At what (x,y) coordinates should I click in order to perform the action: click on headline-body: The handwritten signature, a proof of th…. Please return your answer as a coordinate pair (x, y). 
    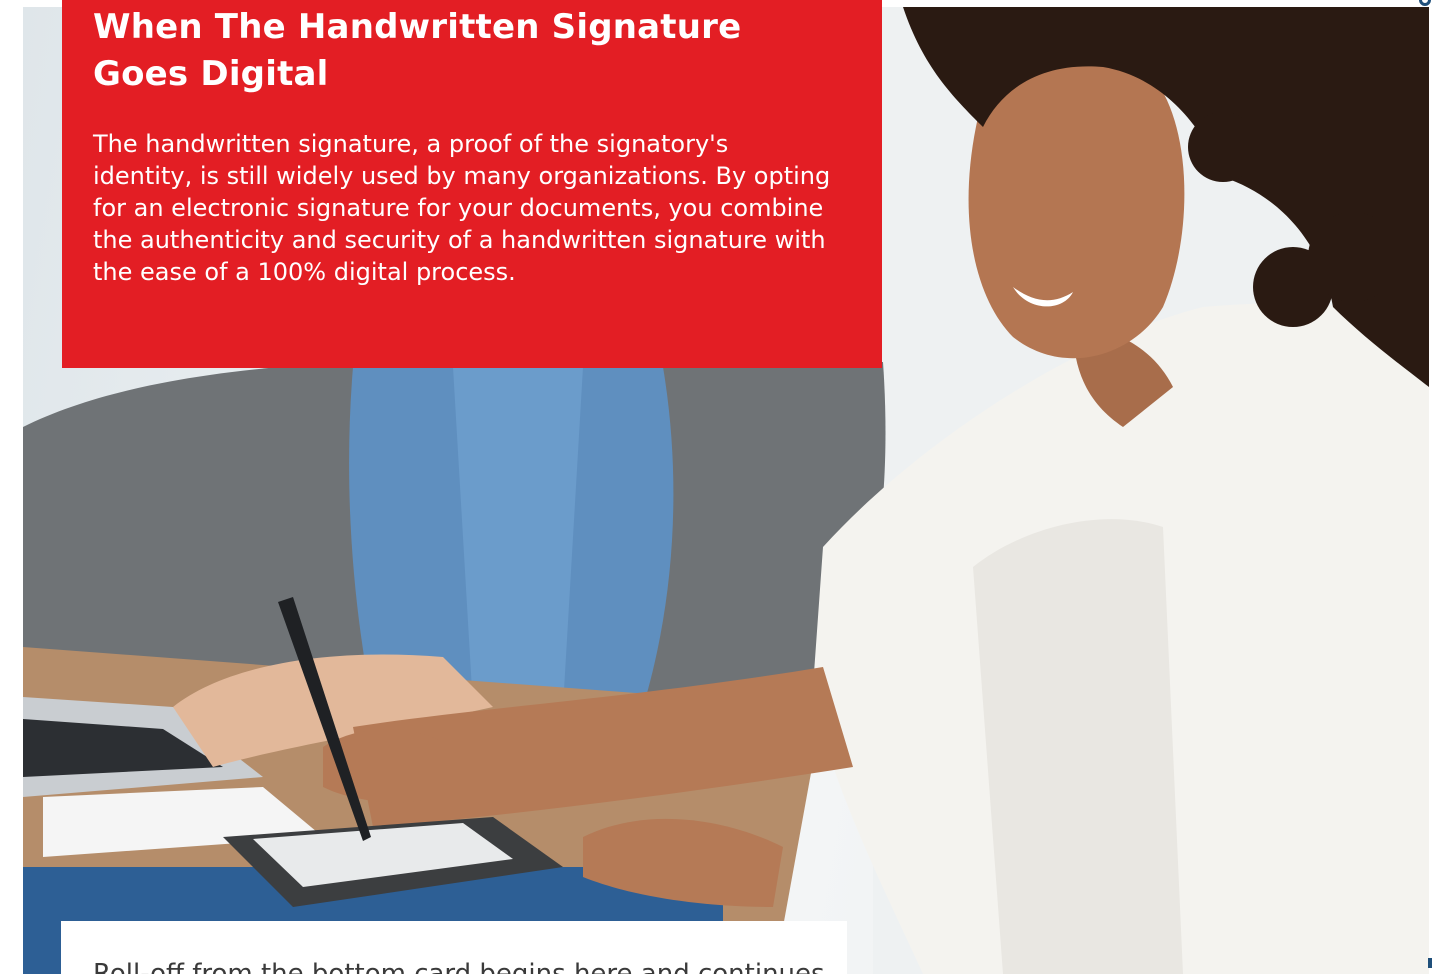
    Looking at the image, I should click on (462, 208).